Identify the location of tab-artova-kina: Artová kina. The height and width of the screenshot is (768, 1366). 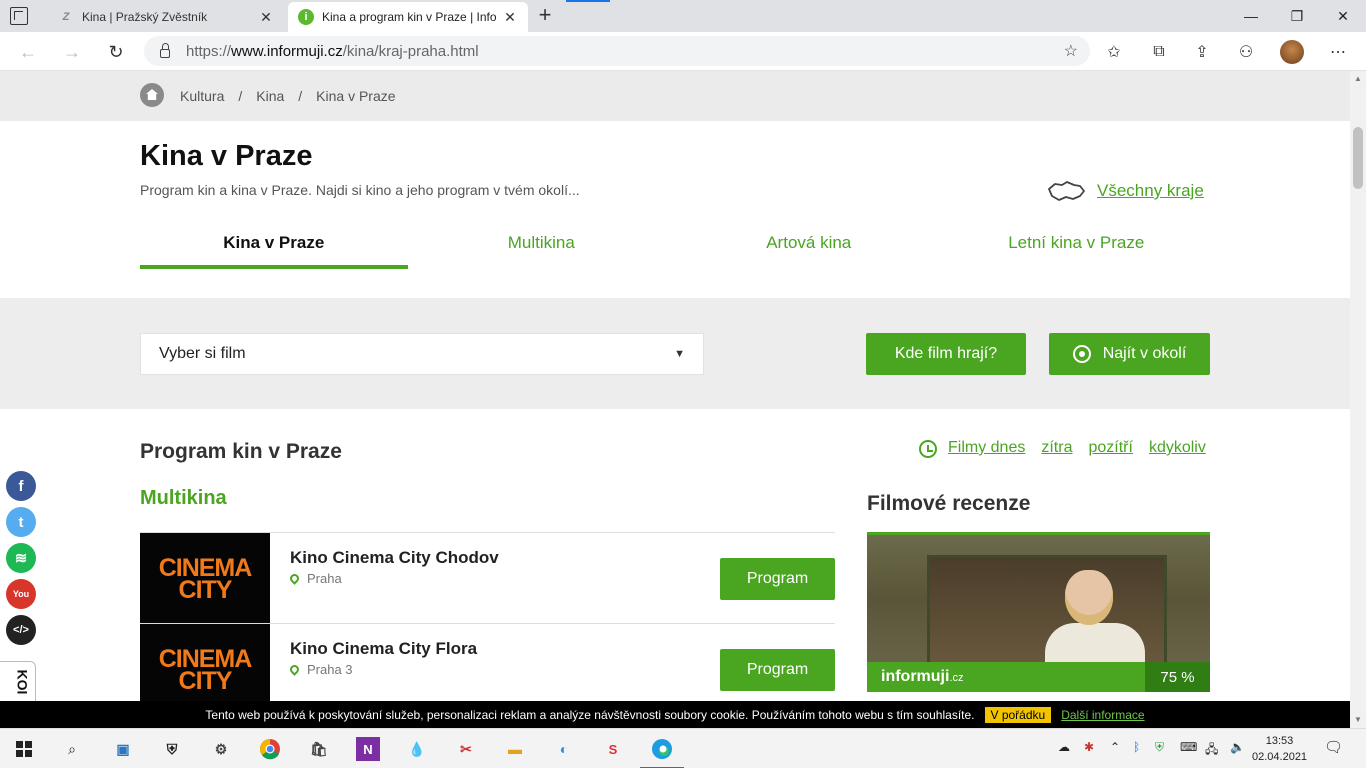
(809, 245).